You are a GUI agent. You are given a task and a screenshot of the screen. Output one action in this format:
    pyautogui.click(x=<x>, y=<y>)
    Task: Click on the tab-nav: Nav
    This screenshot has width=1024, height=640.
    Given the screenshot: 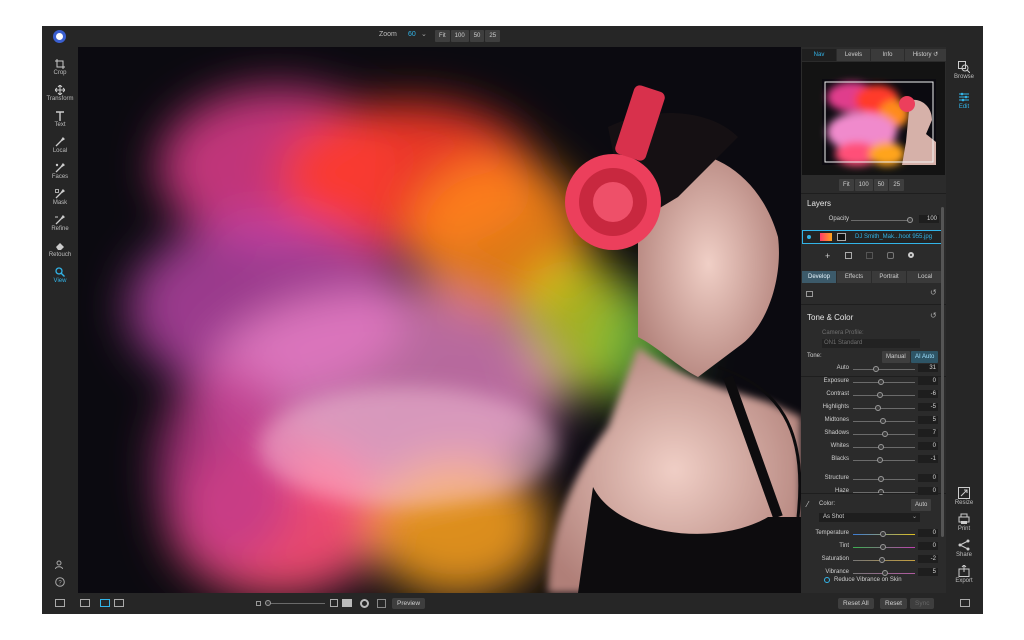 What is the action you would take?
    pyautogui.click(x=819, y=55)
    